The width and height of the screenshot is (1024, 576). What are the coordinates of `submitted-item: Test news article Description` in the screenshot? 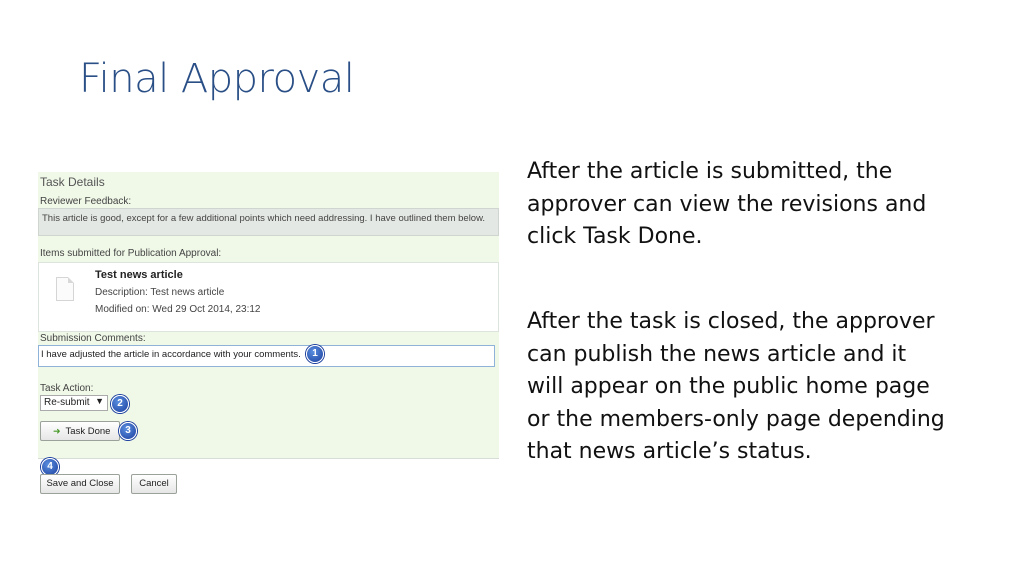 It's located at (268, 297).